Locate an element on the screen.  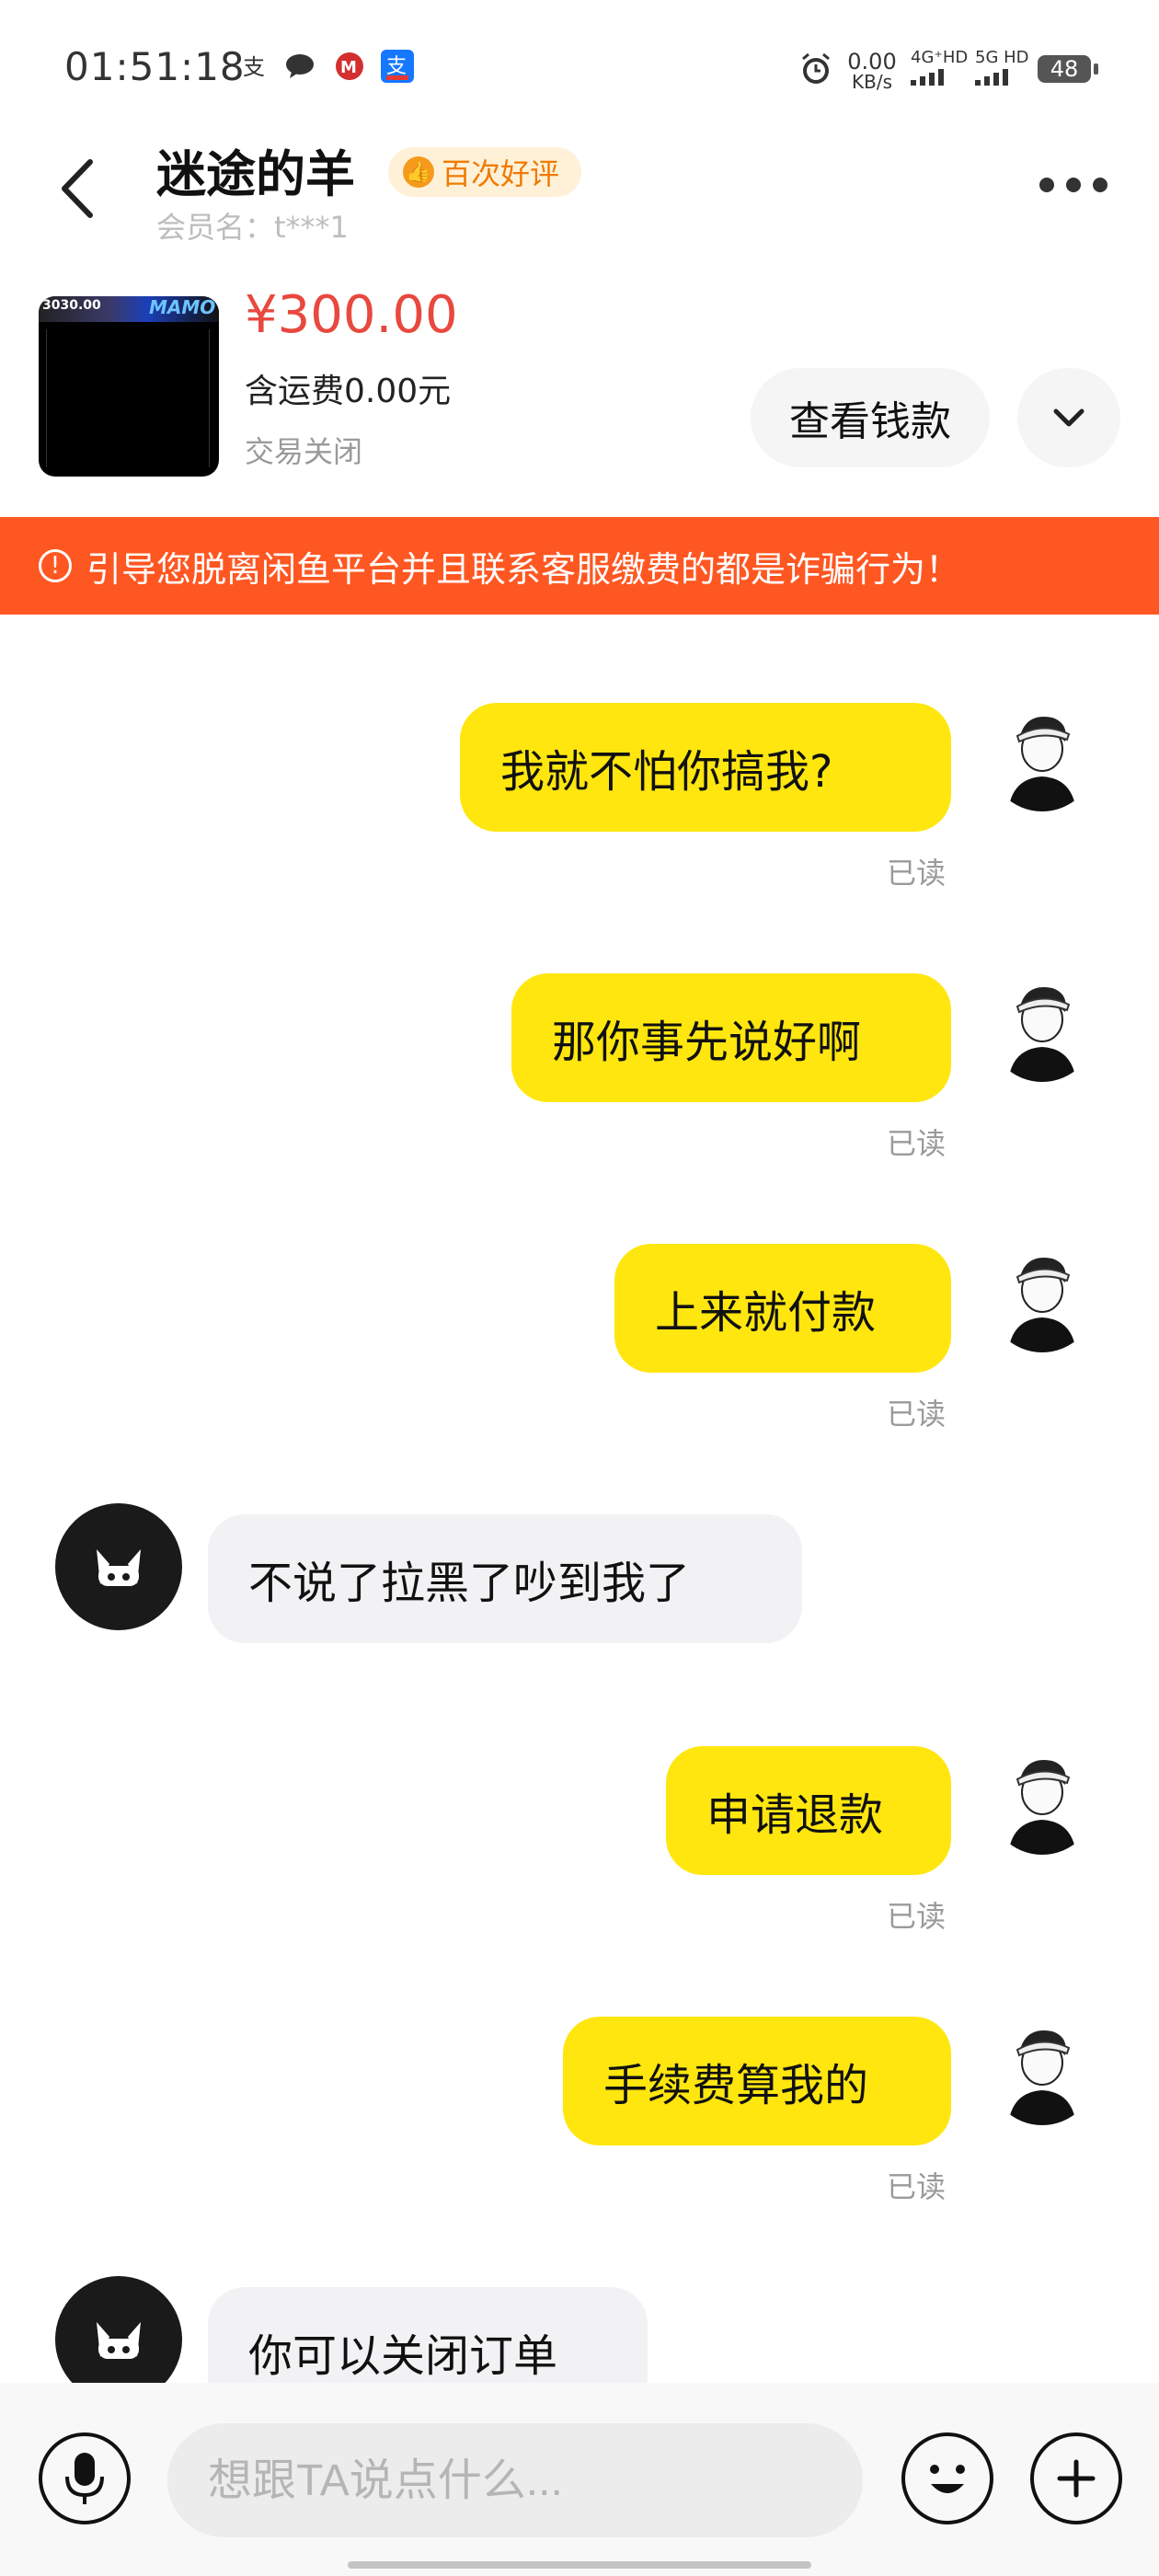
trade-status: 交易关闭 is located at coordinates (304, 451).